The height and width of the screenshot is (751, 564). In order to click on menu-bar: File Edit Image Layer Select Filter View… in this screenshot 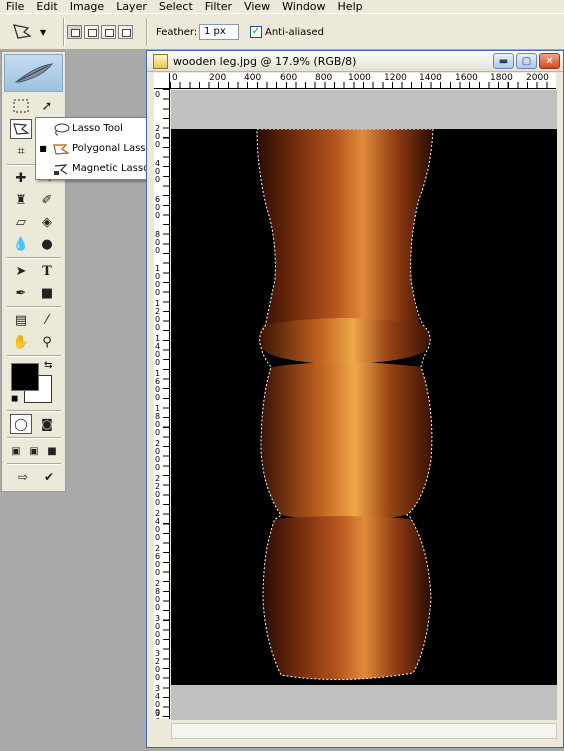, I will do `click(282, 6)`.